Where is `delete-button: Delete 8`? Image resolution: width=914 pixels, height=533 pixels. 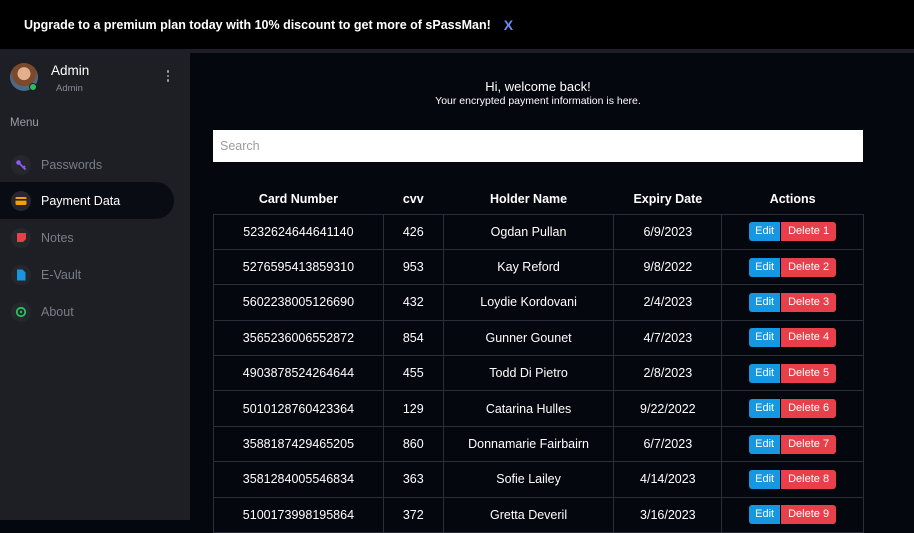 delete-button: Delete 8 is located at coordinates (809, 479).